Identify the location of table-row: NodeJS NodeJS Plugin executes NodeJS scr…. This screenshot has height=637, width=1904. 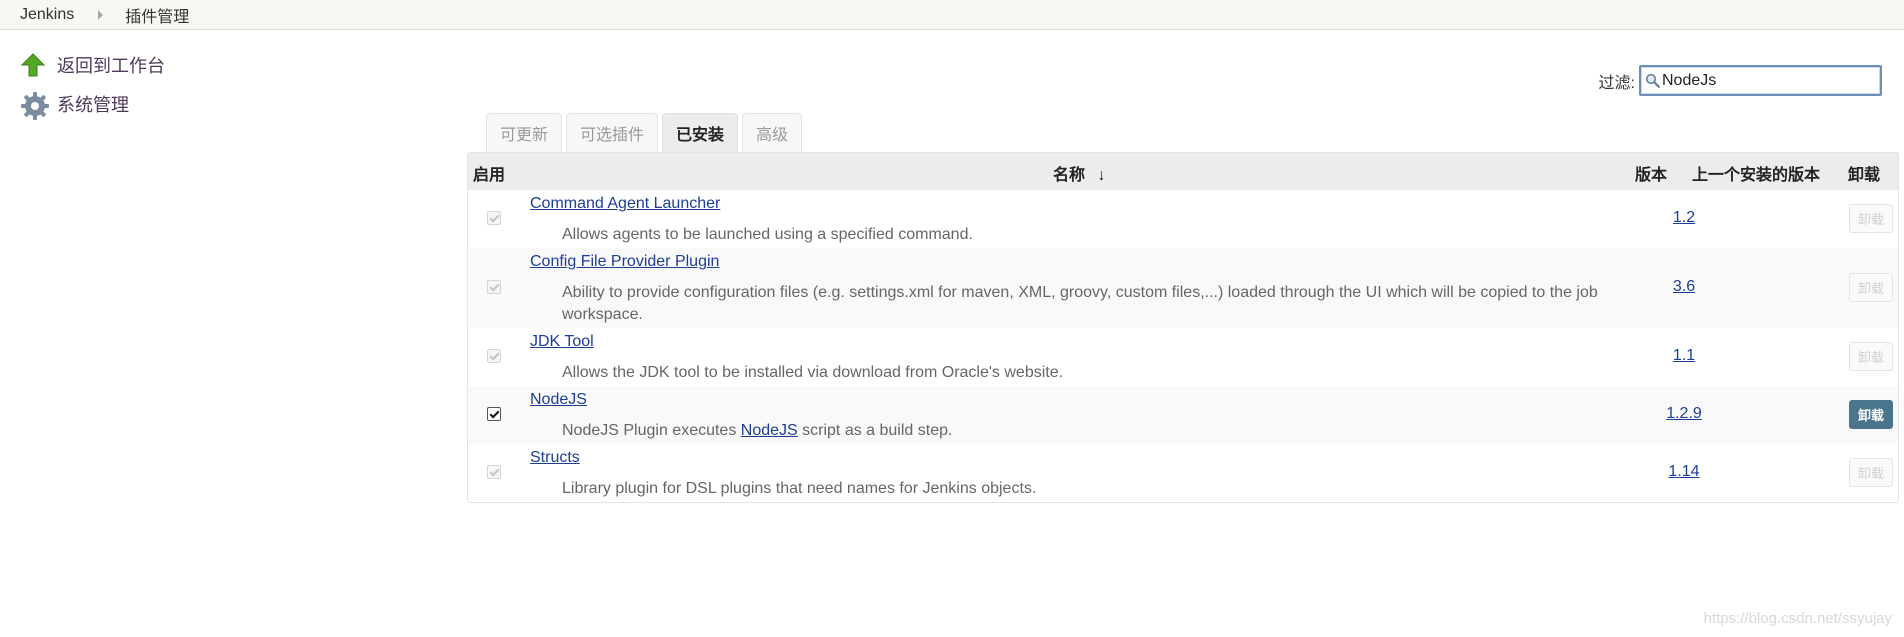
(1183, 415).